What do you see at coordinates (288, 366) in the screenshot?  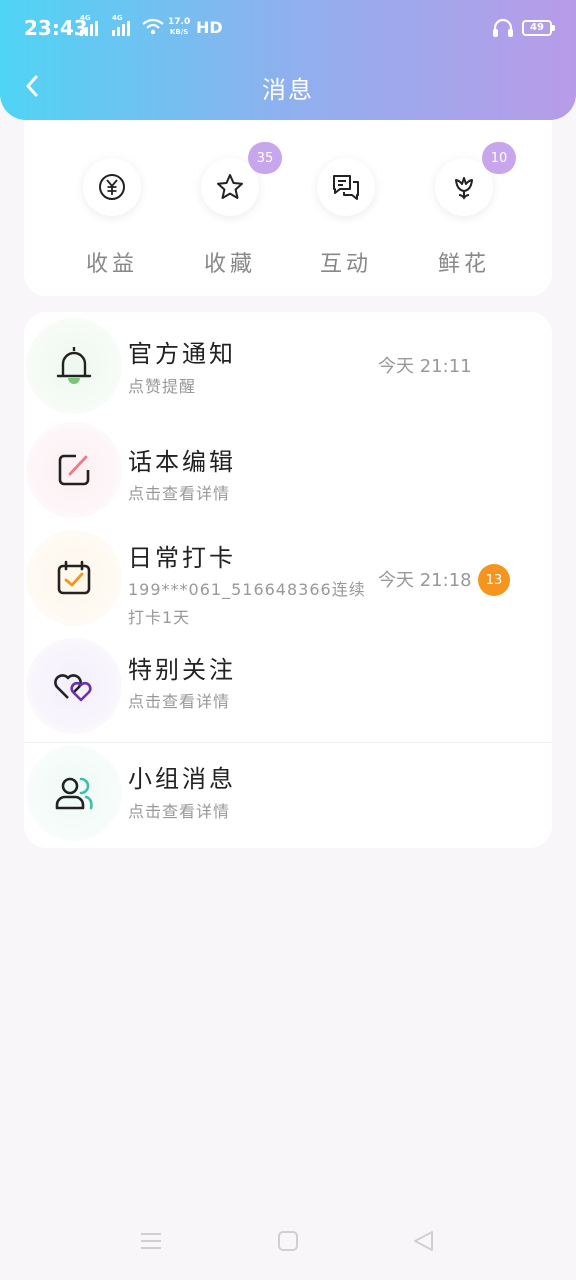 I see `message-row-official-notice: 官方通知 点赞提醒 今天 21:11` at bounding box center [288, 366].